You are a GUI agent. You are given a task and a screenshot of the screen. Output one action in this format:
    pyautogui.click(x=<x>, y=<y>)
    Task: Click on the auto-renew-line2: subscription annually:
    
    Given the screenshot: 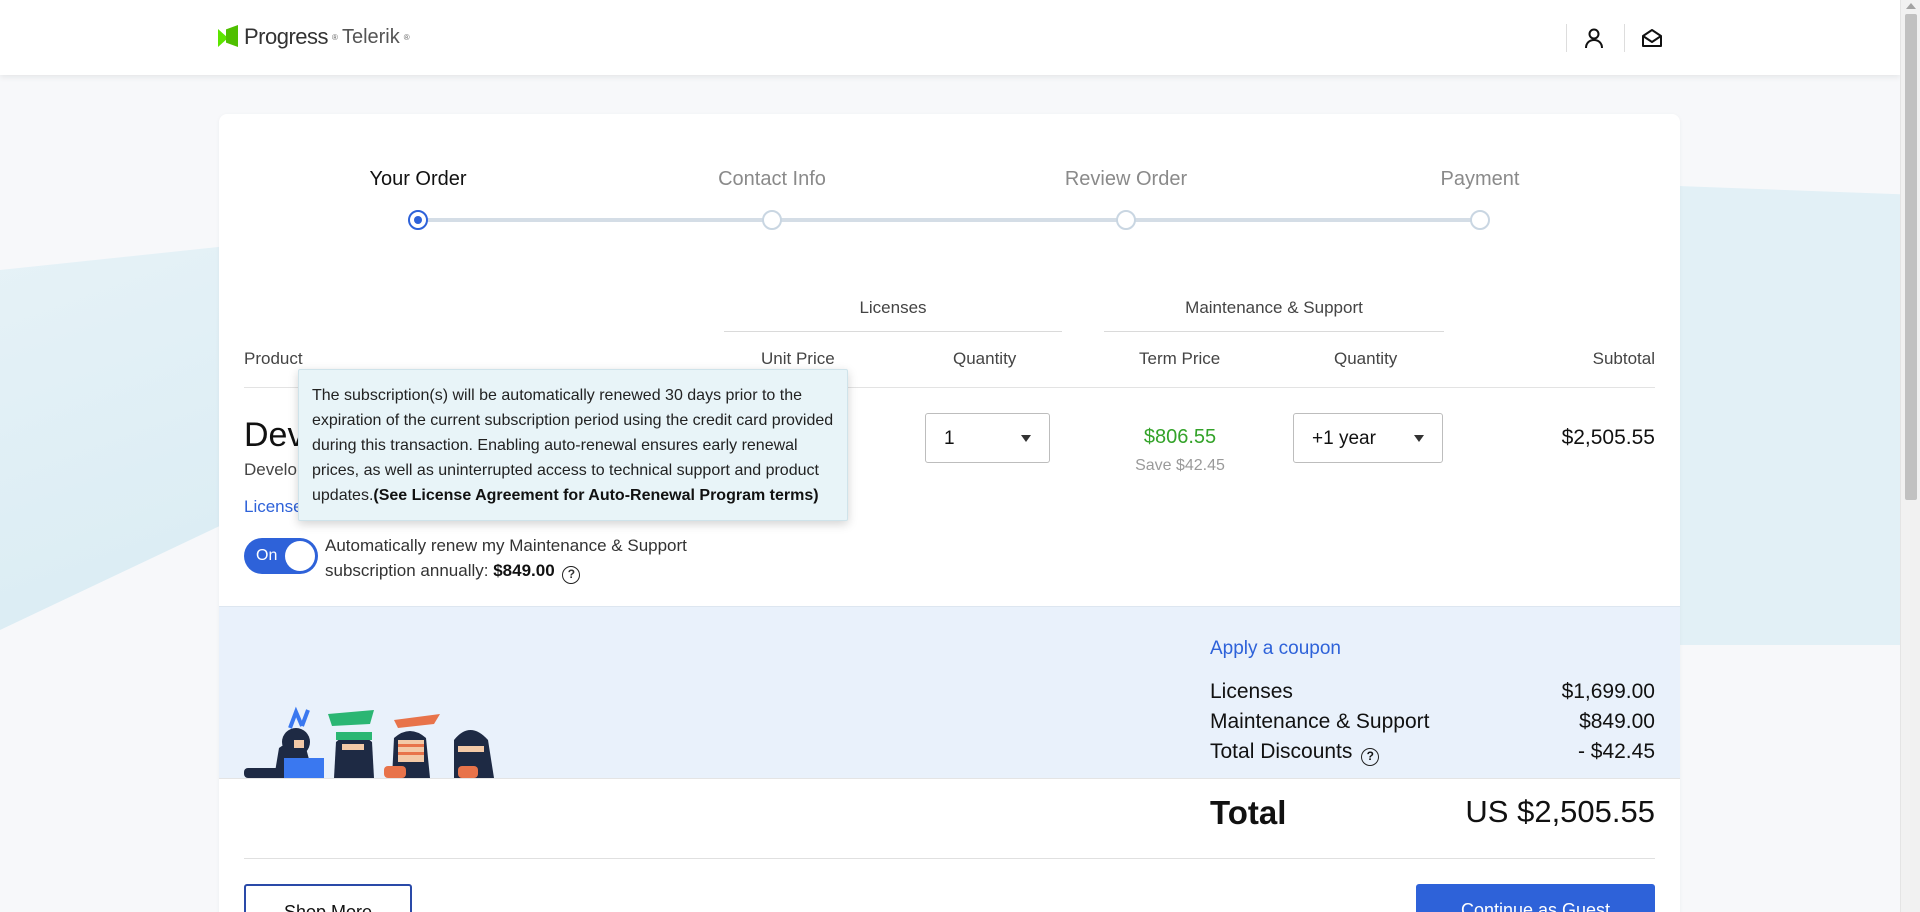 What is the action you would take?
    pyautogui.click(x=409, y=570)
    